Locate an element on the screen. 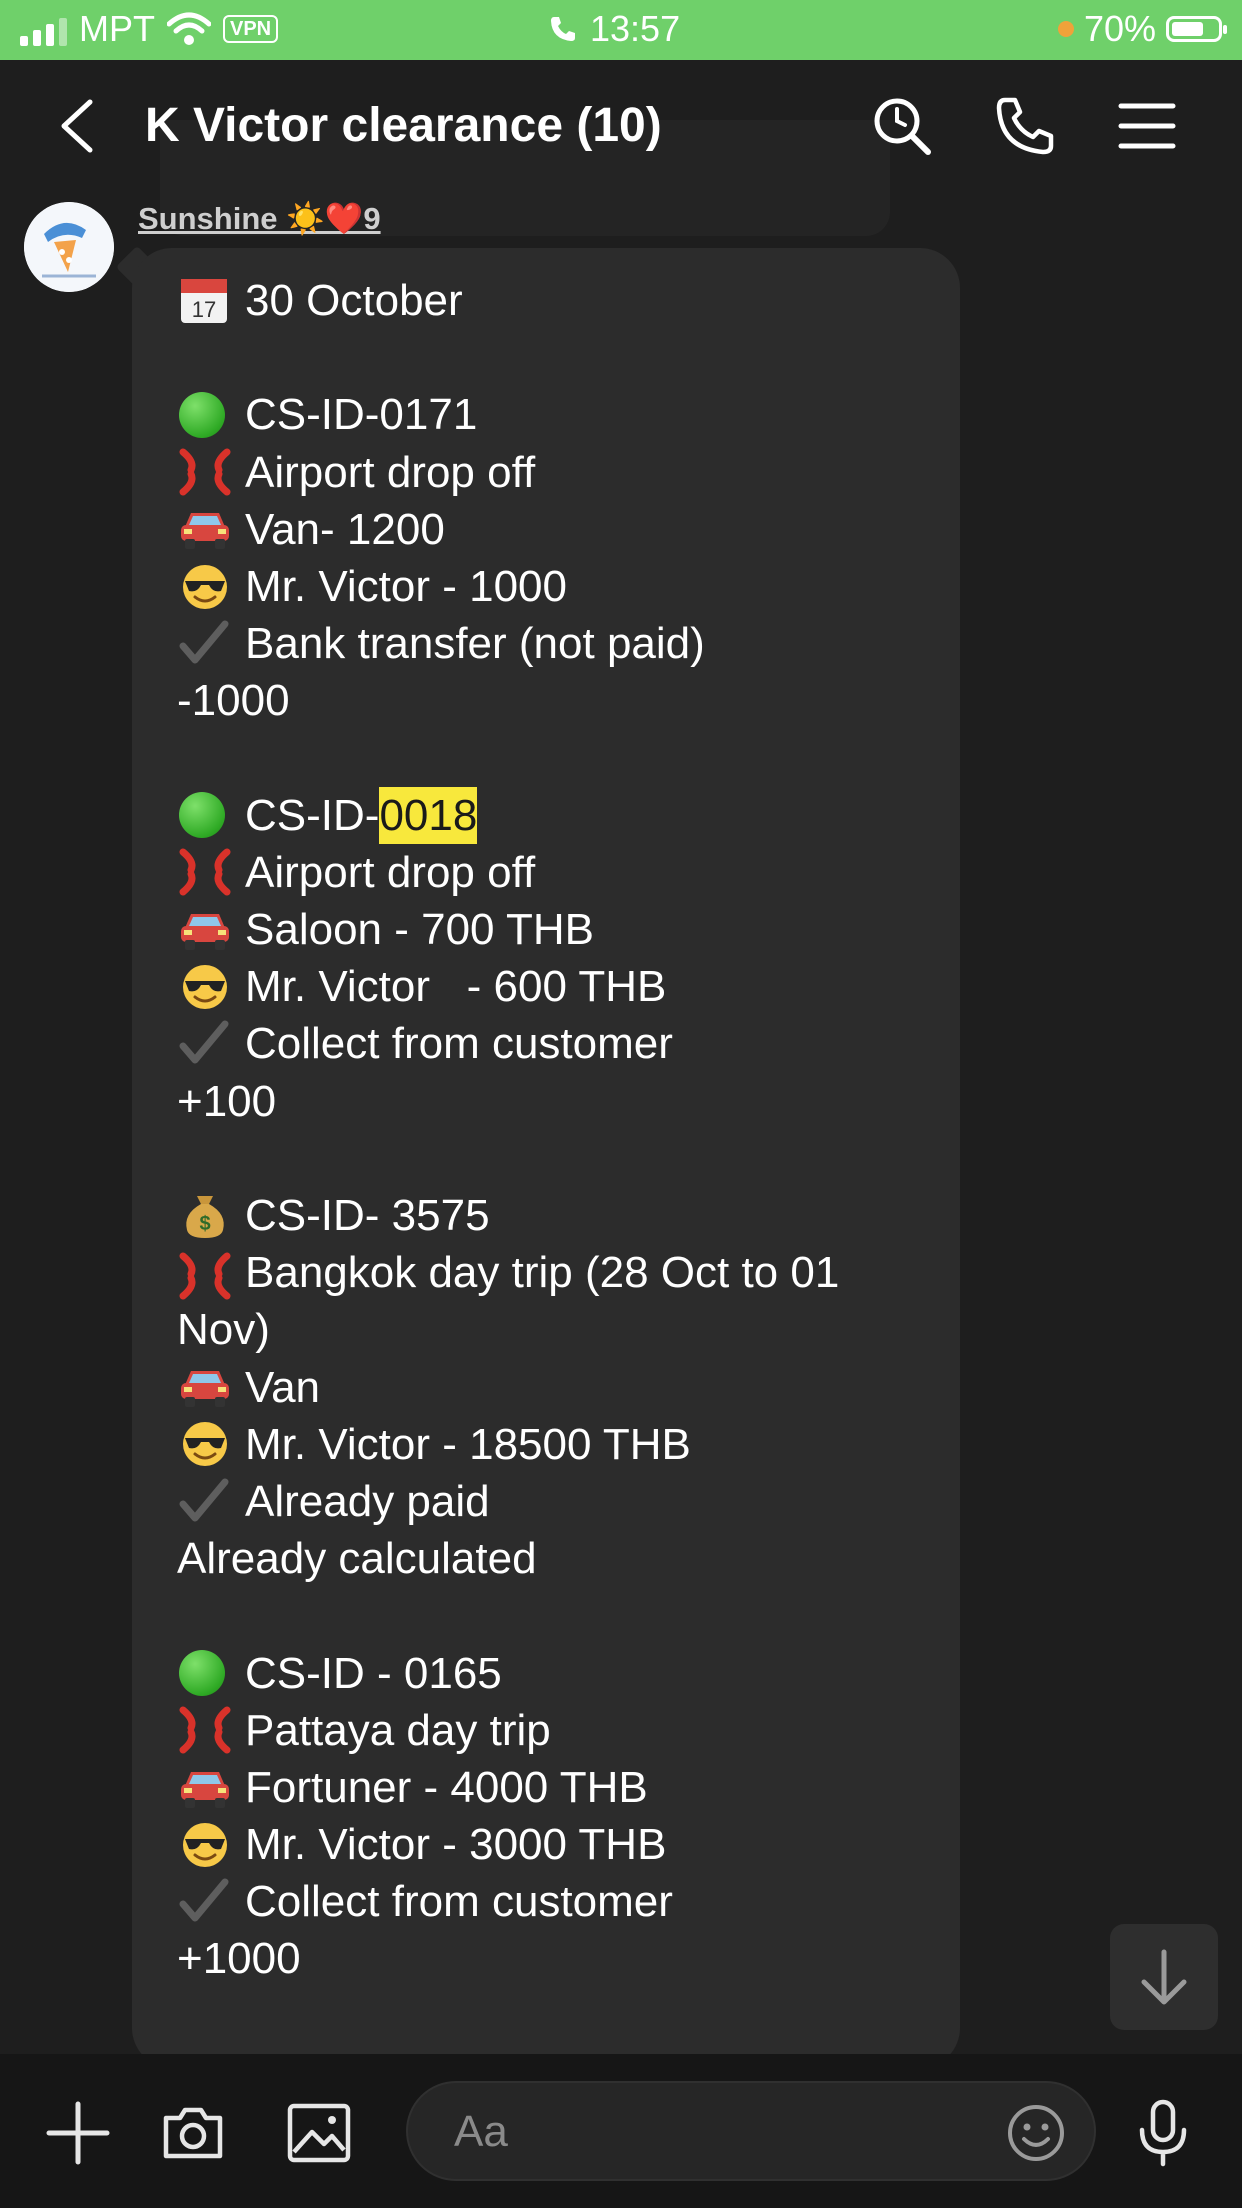 This screenshot has width=1242, height=2208. message-line: CS-ID- 0018 is located at coordinates (553, 815).